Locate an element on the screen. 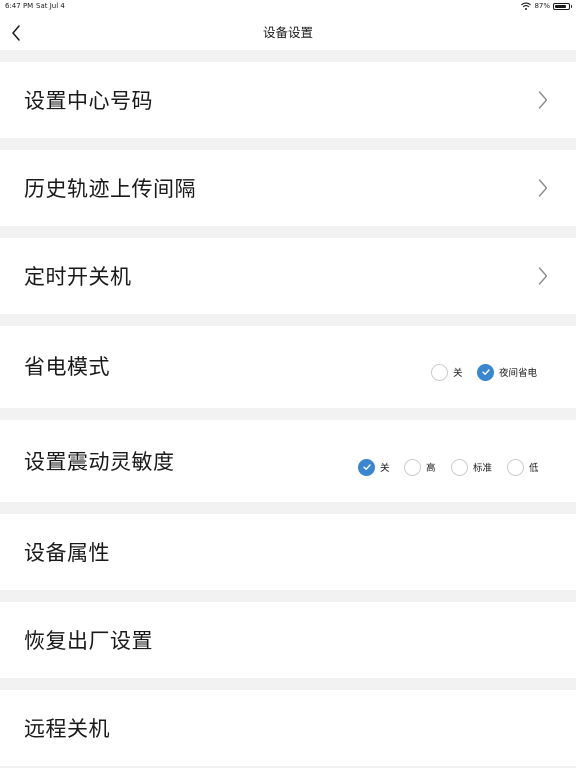  radio-vibration-standard: 标准 is located at coordinates (471, 467).